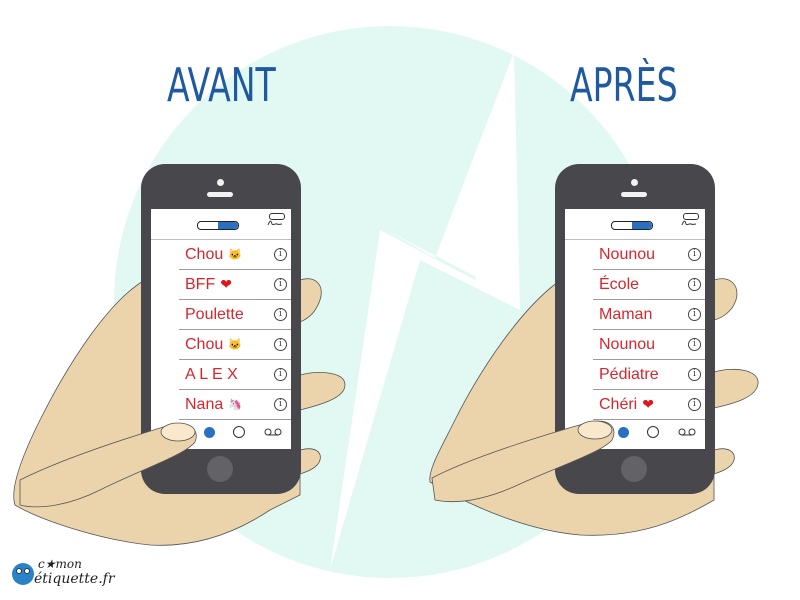  I want to click on heading-before: AVANT, so click(221, 85).